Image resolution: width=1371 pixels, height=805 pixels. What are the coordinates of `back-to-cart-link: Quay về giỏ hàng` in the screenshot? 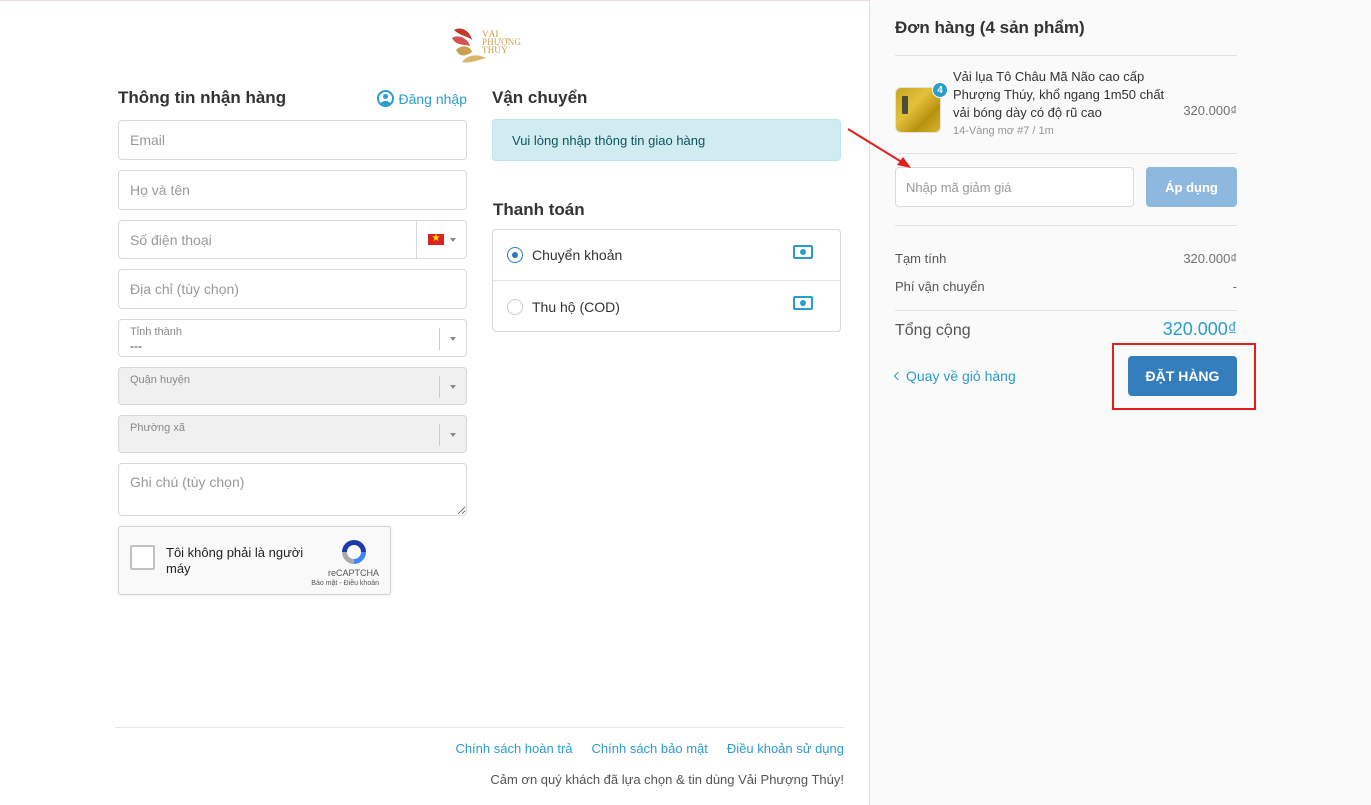 It's located at (954, 376).